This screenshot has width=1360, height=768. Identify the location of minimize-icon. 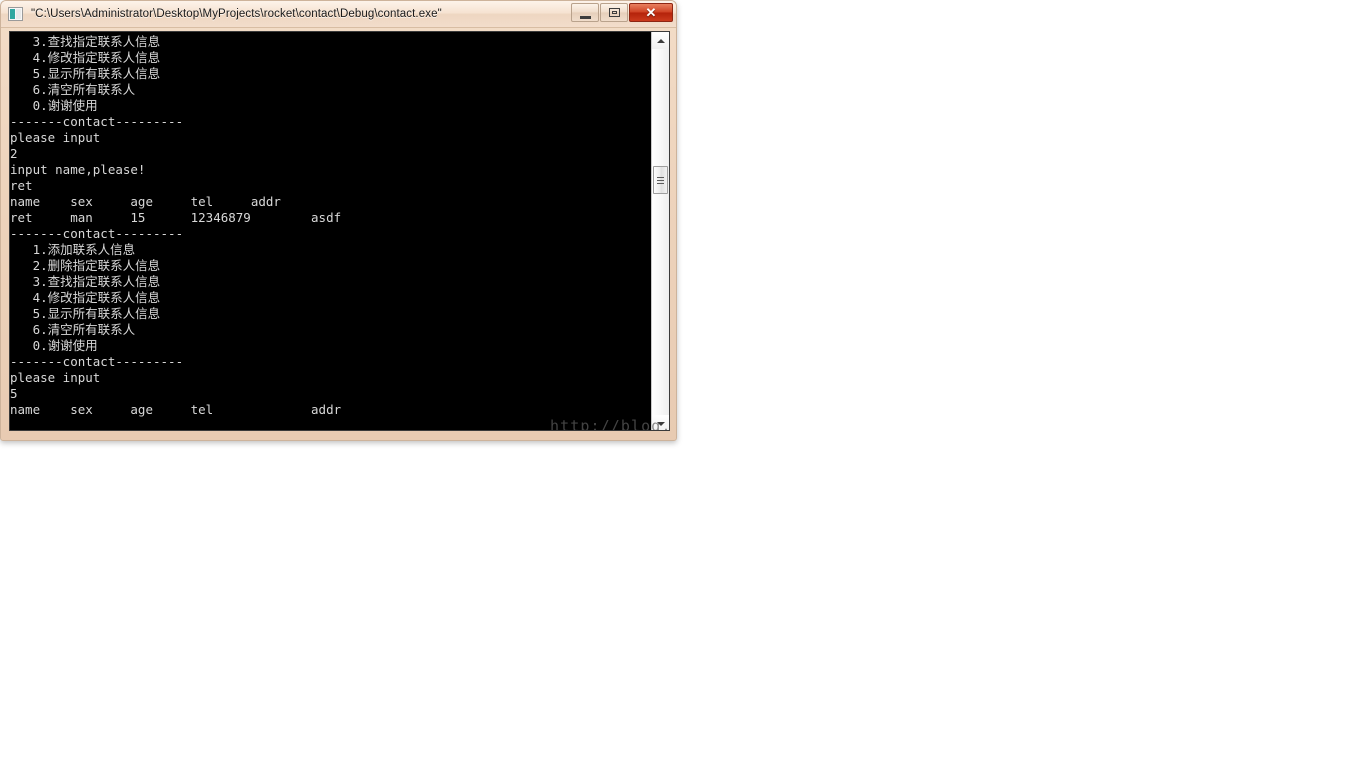
(585, 16).